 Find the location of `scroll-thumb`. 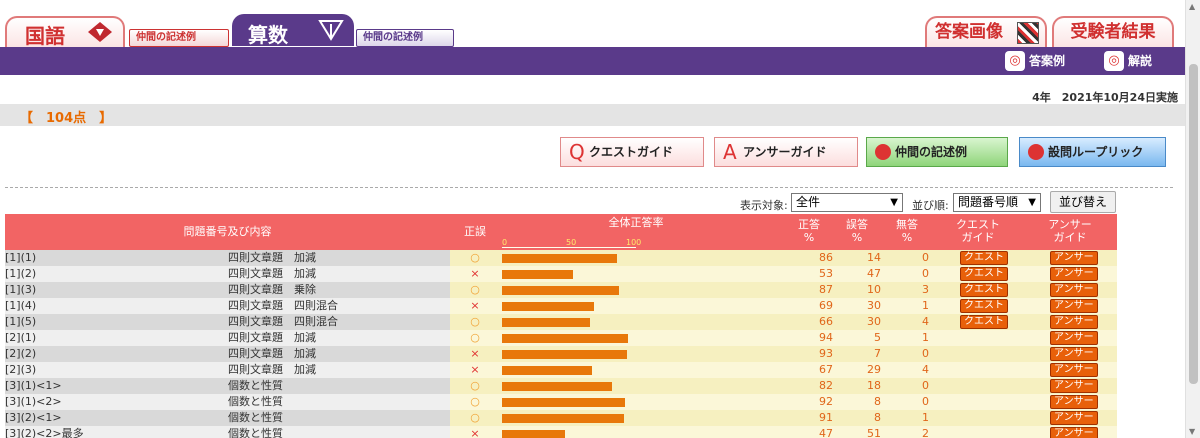

scroll-thumb is located at coordinates (1193, 224).